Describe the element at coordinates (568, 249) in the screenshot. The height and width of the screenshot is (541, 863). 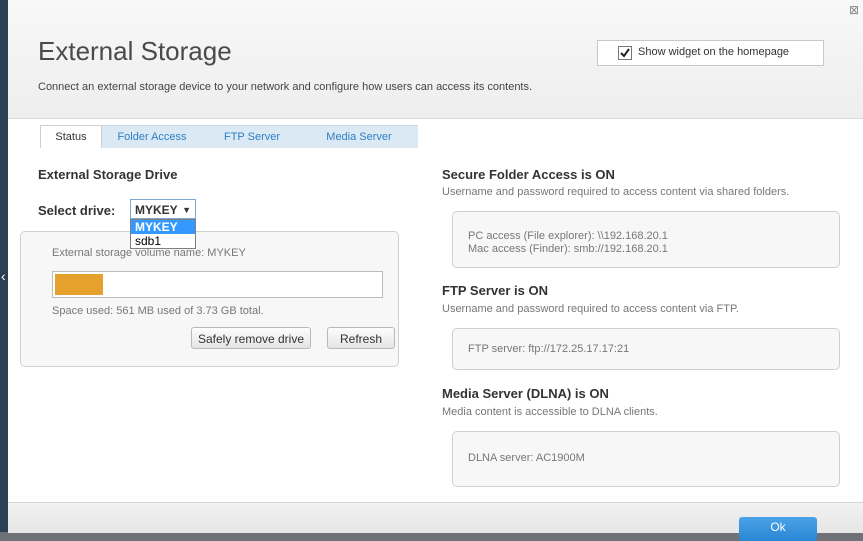
I see `mac-access-text: Mac access (Finder): smb://192.168.20.1` at that location.